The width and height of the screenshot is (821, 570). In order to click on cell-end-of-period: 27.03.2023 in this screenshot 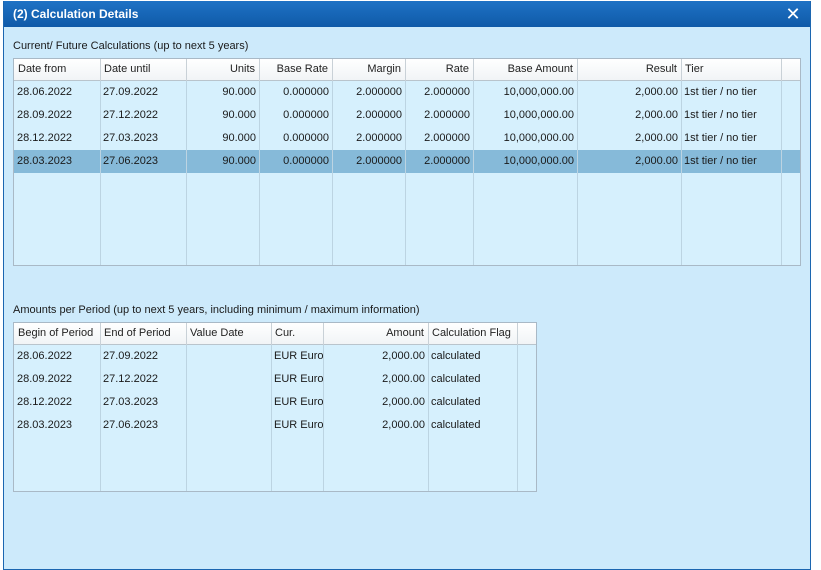, I will do `click(131, 402)`.